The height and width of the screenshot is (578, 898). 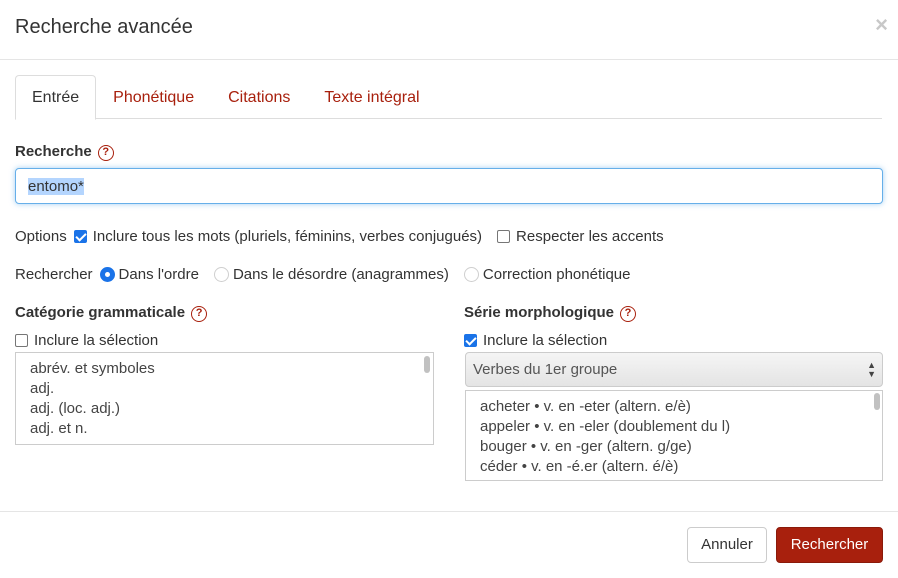 What do you see at coordinates (674, 407) in the screenshot?
I see `list-item: acheter • v. en -eter (altern. e/è)` at bounding box center [674, 407].